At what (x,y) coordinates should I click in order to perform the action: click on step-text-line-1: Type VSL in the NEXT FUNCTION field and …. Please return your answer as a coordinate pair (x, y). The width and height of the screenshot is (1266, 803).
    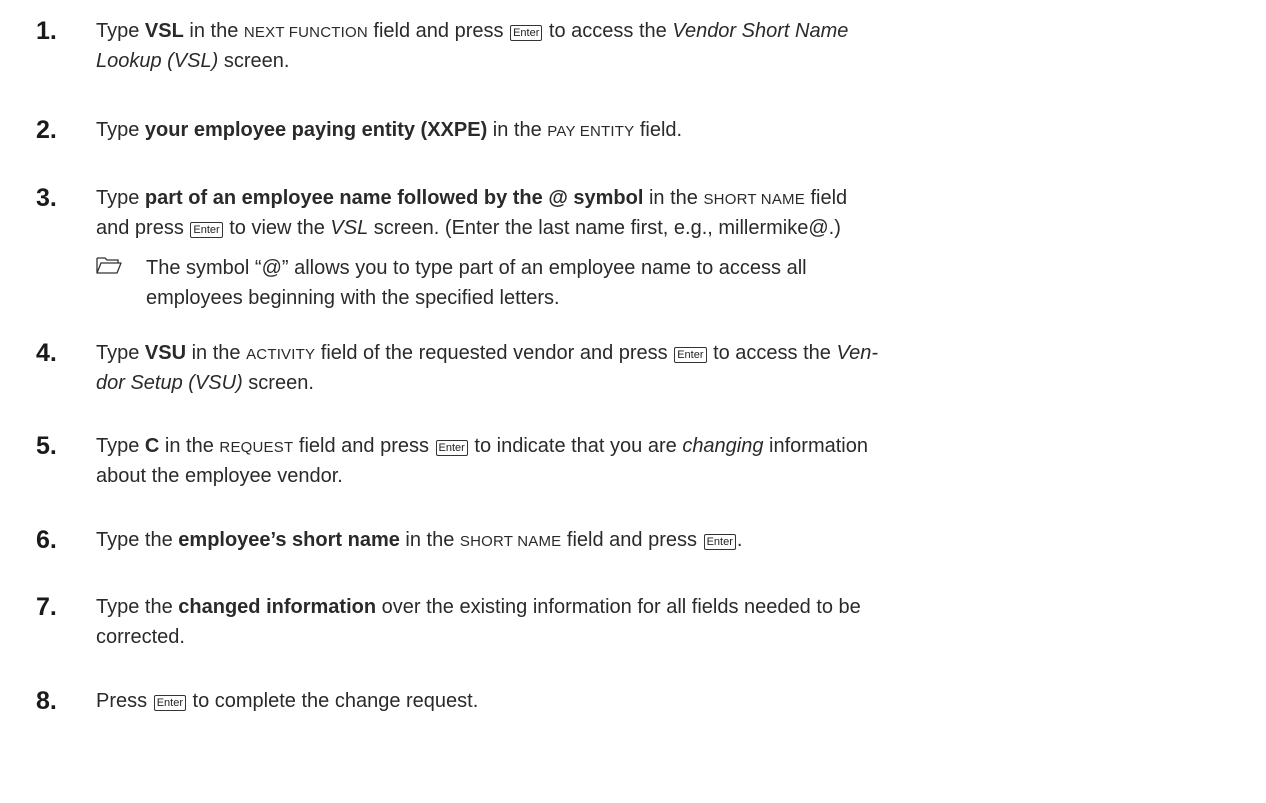
    Looking at the image, I should click on (472, 31).